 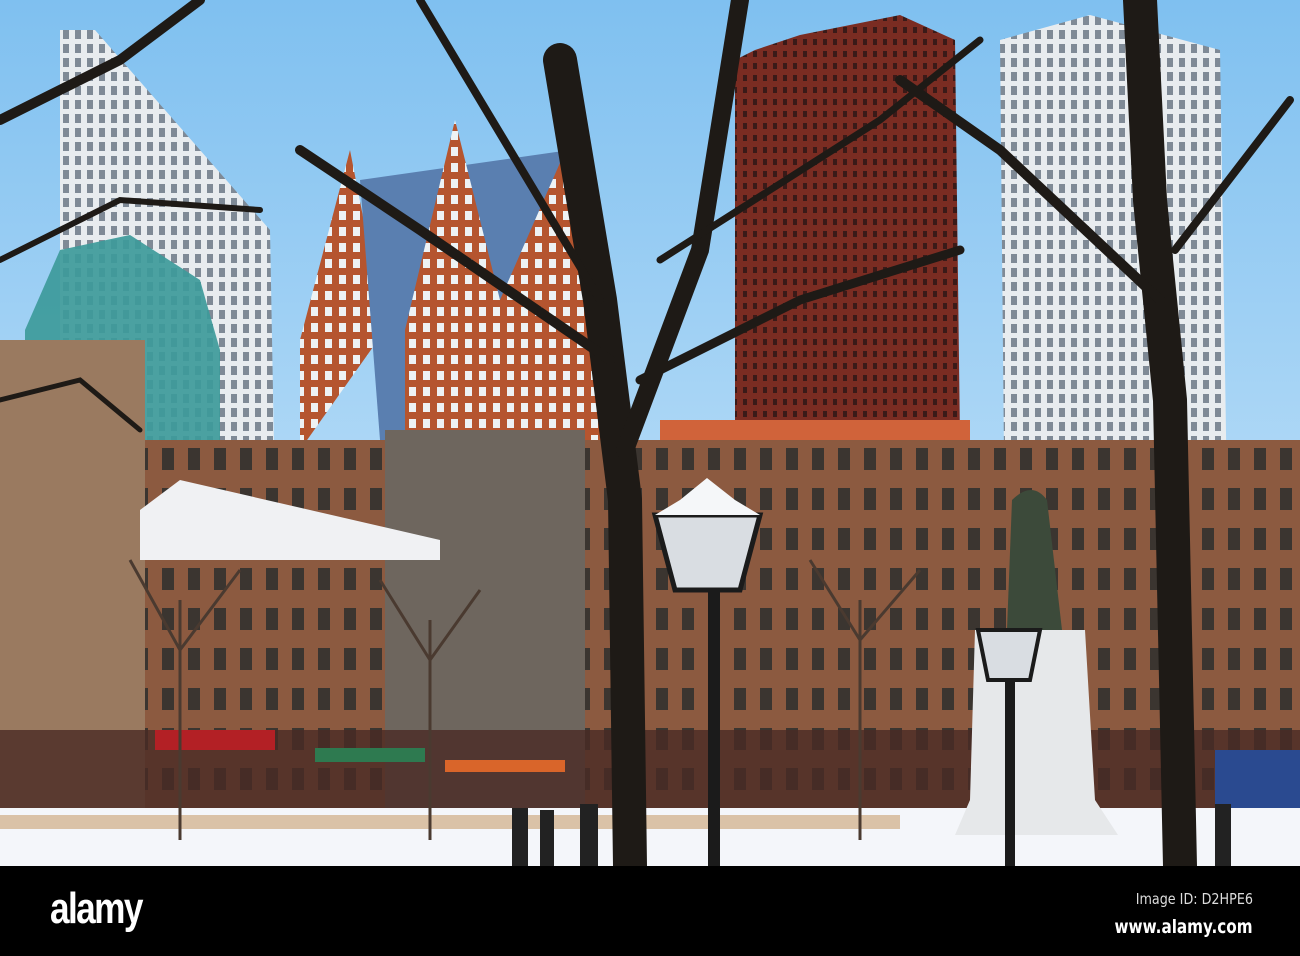 I want to click on red-awning, so click(x=215, y=740).